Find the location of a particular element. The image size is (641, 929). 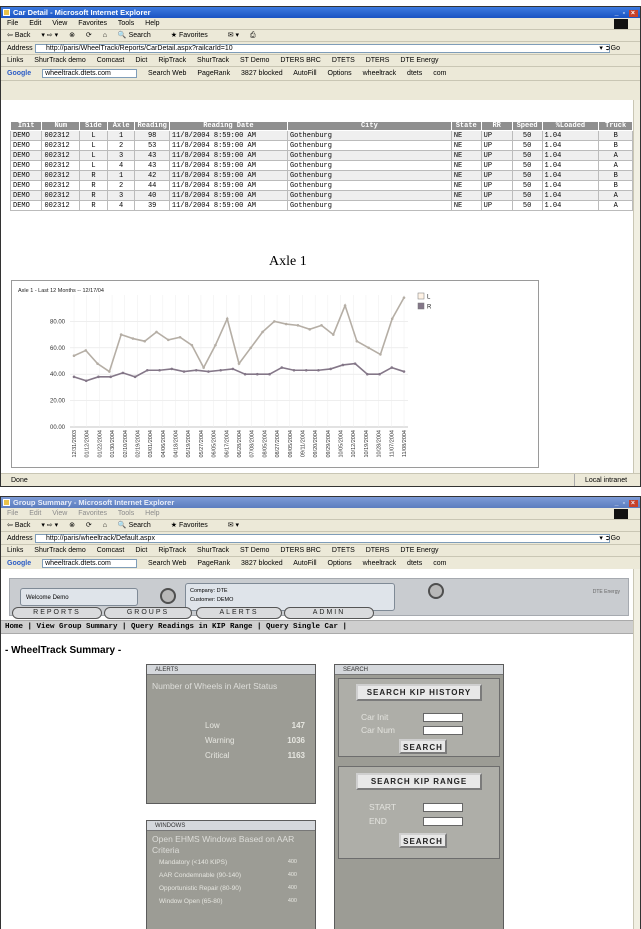

search-button-1: SEARCH is located at coordinates (423, 746).